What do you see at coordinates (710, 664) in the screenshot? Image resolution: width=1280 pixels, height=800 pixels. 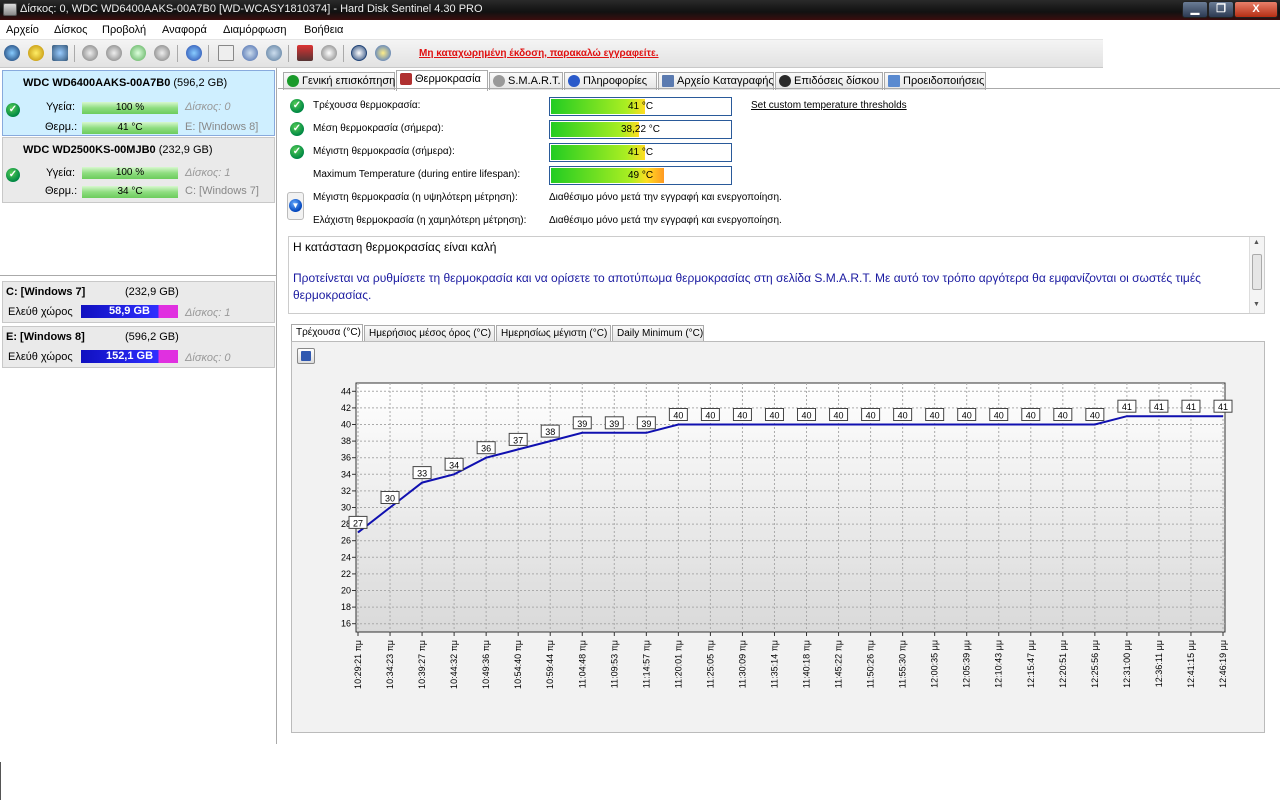 I see `x-tick-label: 11:25:05 πμ` at bounding box center [710, 664].